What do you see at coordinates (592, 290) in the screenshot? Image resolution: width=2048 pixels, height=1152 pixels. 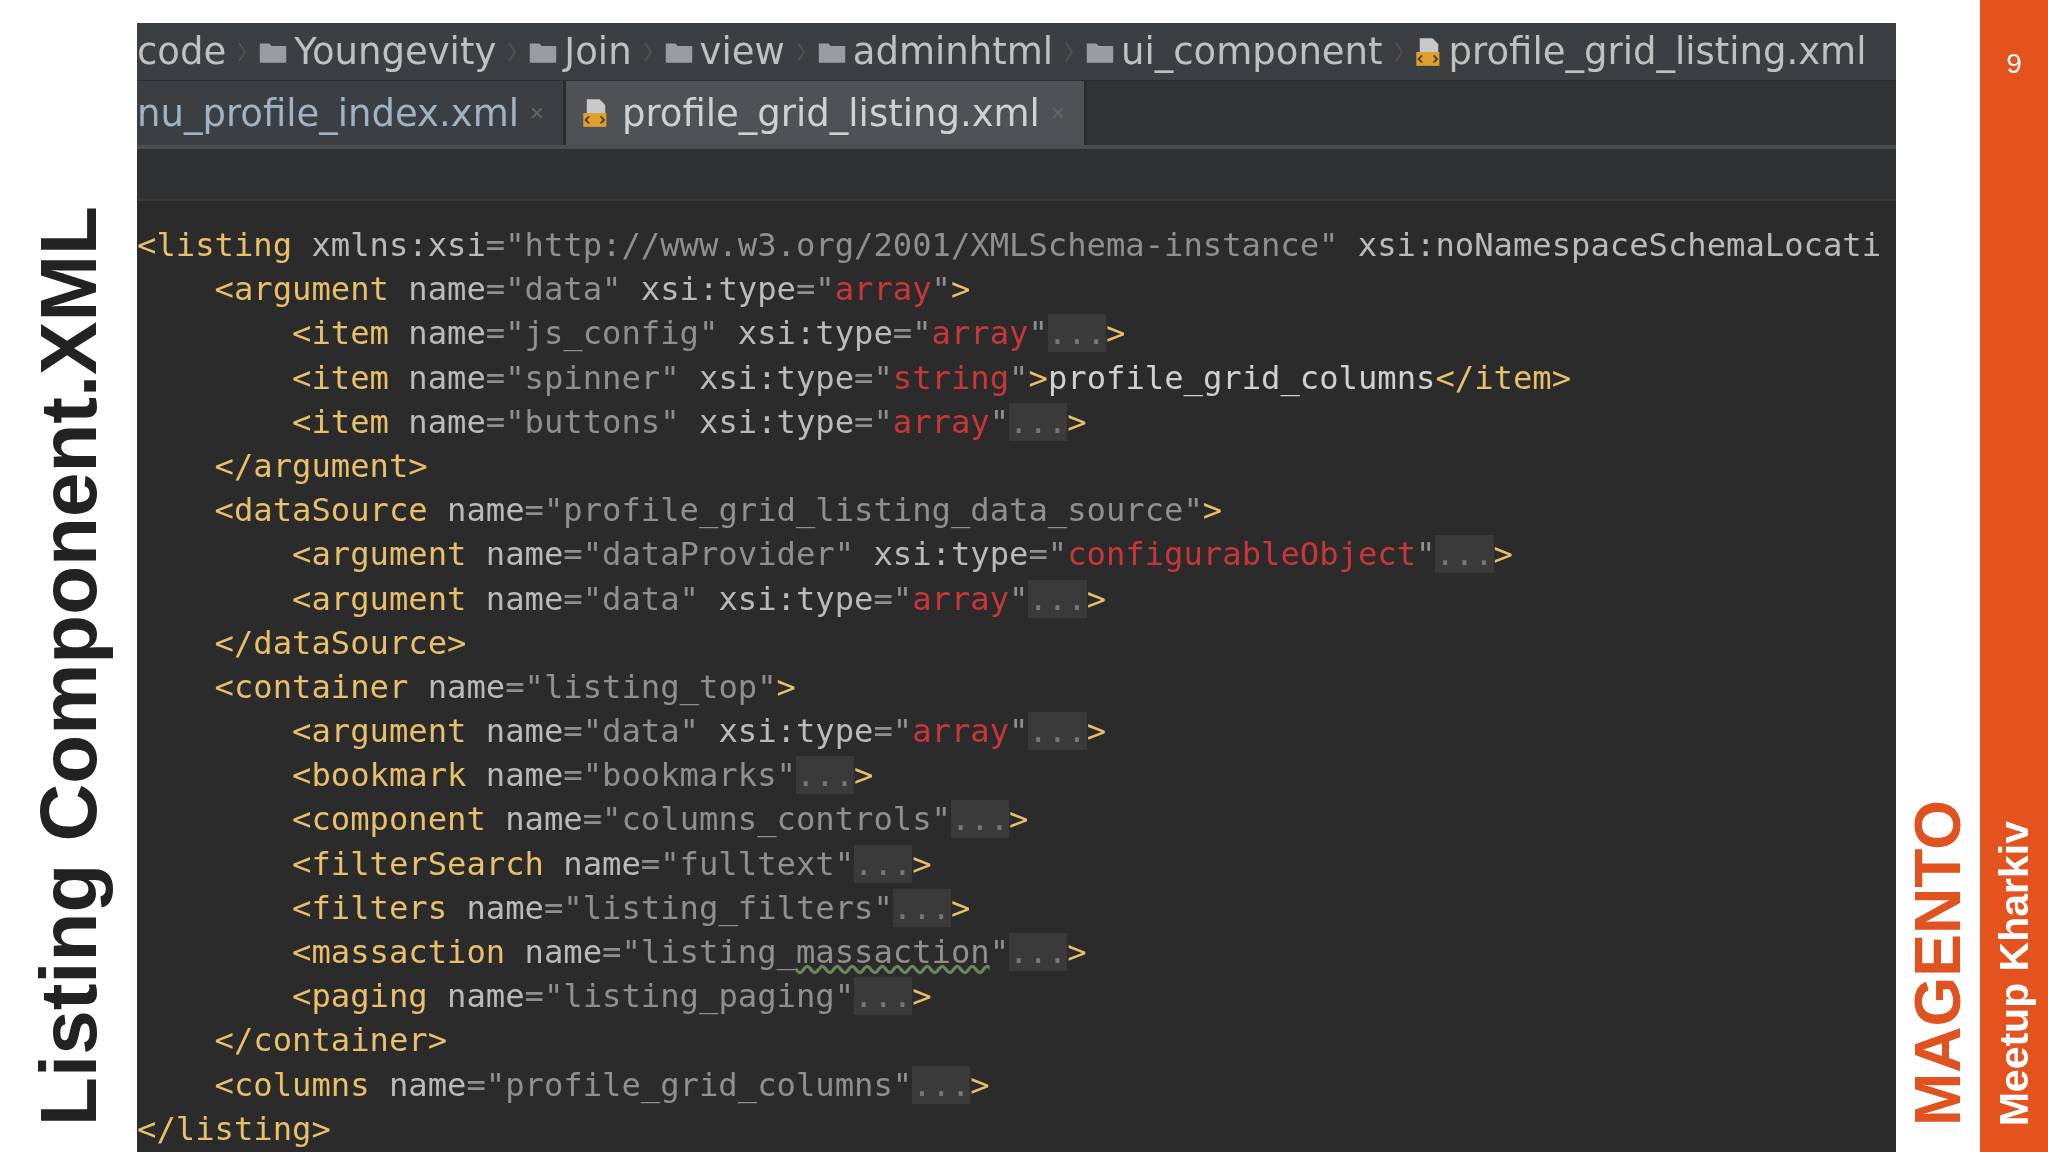 I see `code-line: <argument name="data" xsi:type="array">` at bounding box center [592, 290].